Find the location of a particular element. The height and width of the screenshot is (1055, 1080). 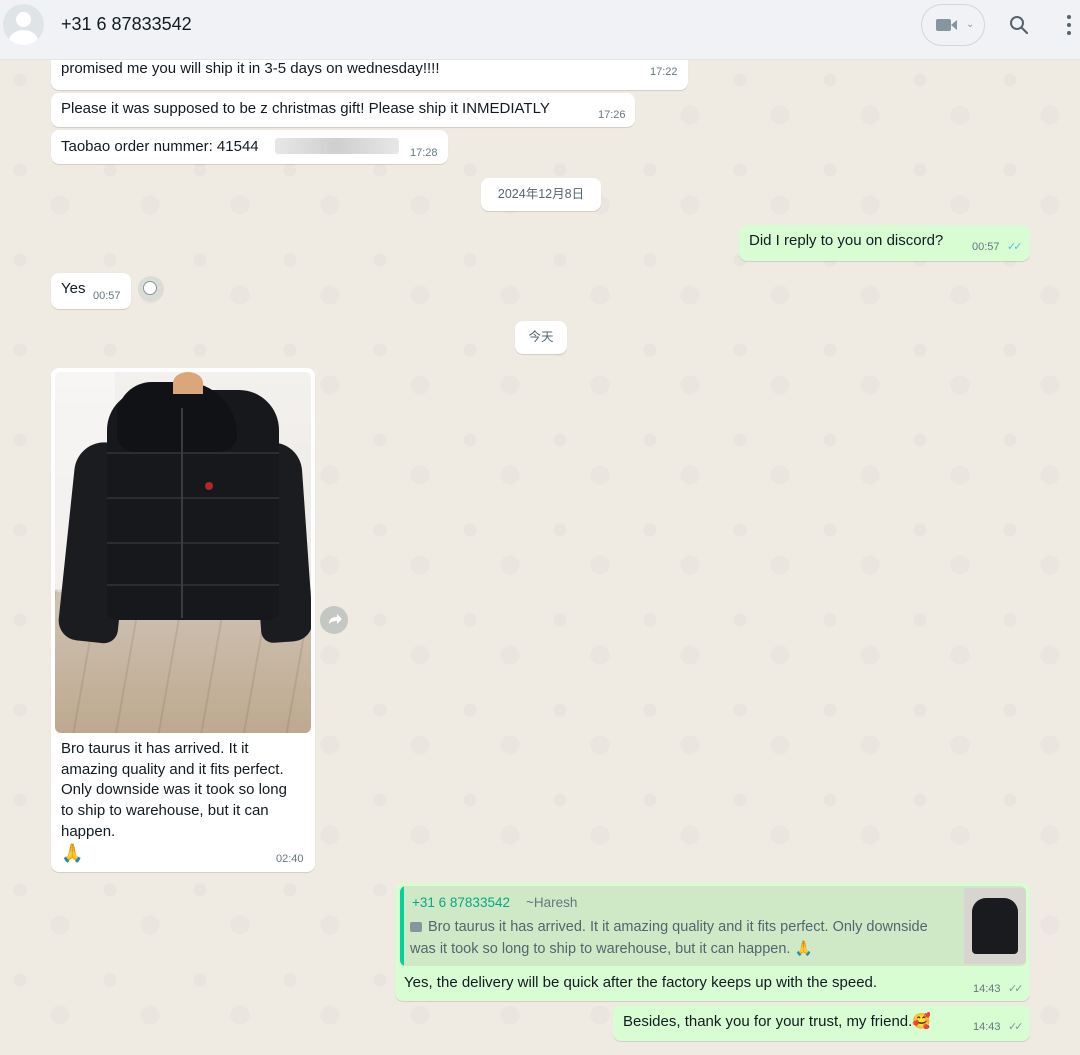

read-ticks-icon: ✓✓ is located at coordinates (1015, 247).